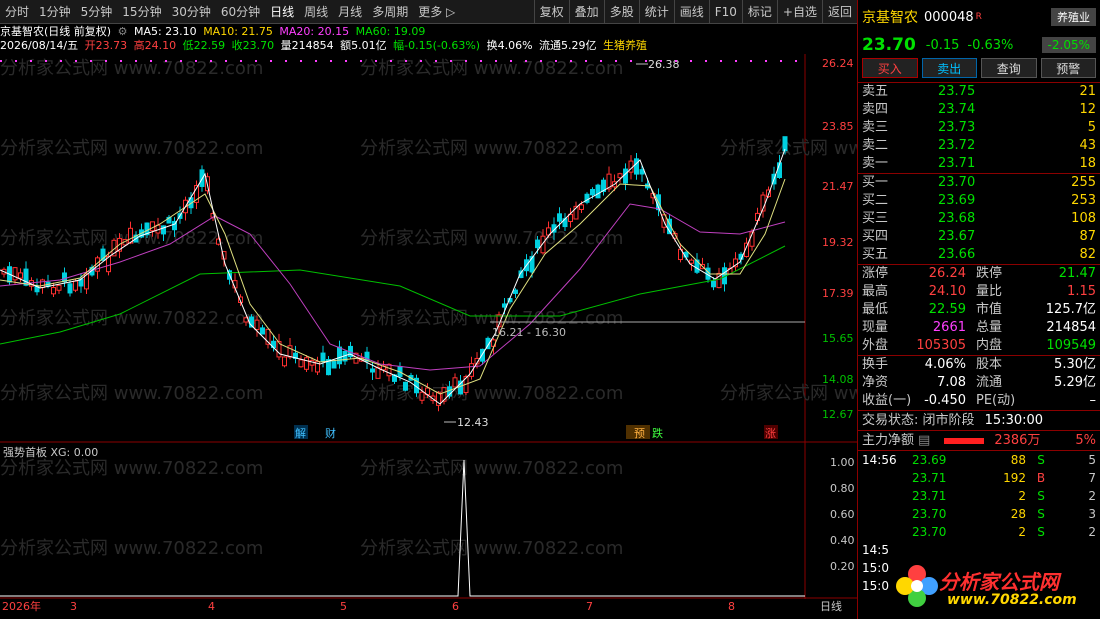  What do you see at coordinates (989, 327) in the screenshot?
I see `stat-key: 总量` at bounding box center [989, 327].